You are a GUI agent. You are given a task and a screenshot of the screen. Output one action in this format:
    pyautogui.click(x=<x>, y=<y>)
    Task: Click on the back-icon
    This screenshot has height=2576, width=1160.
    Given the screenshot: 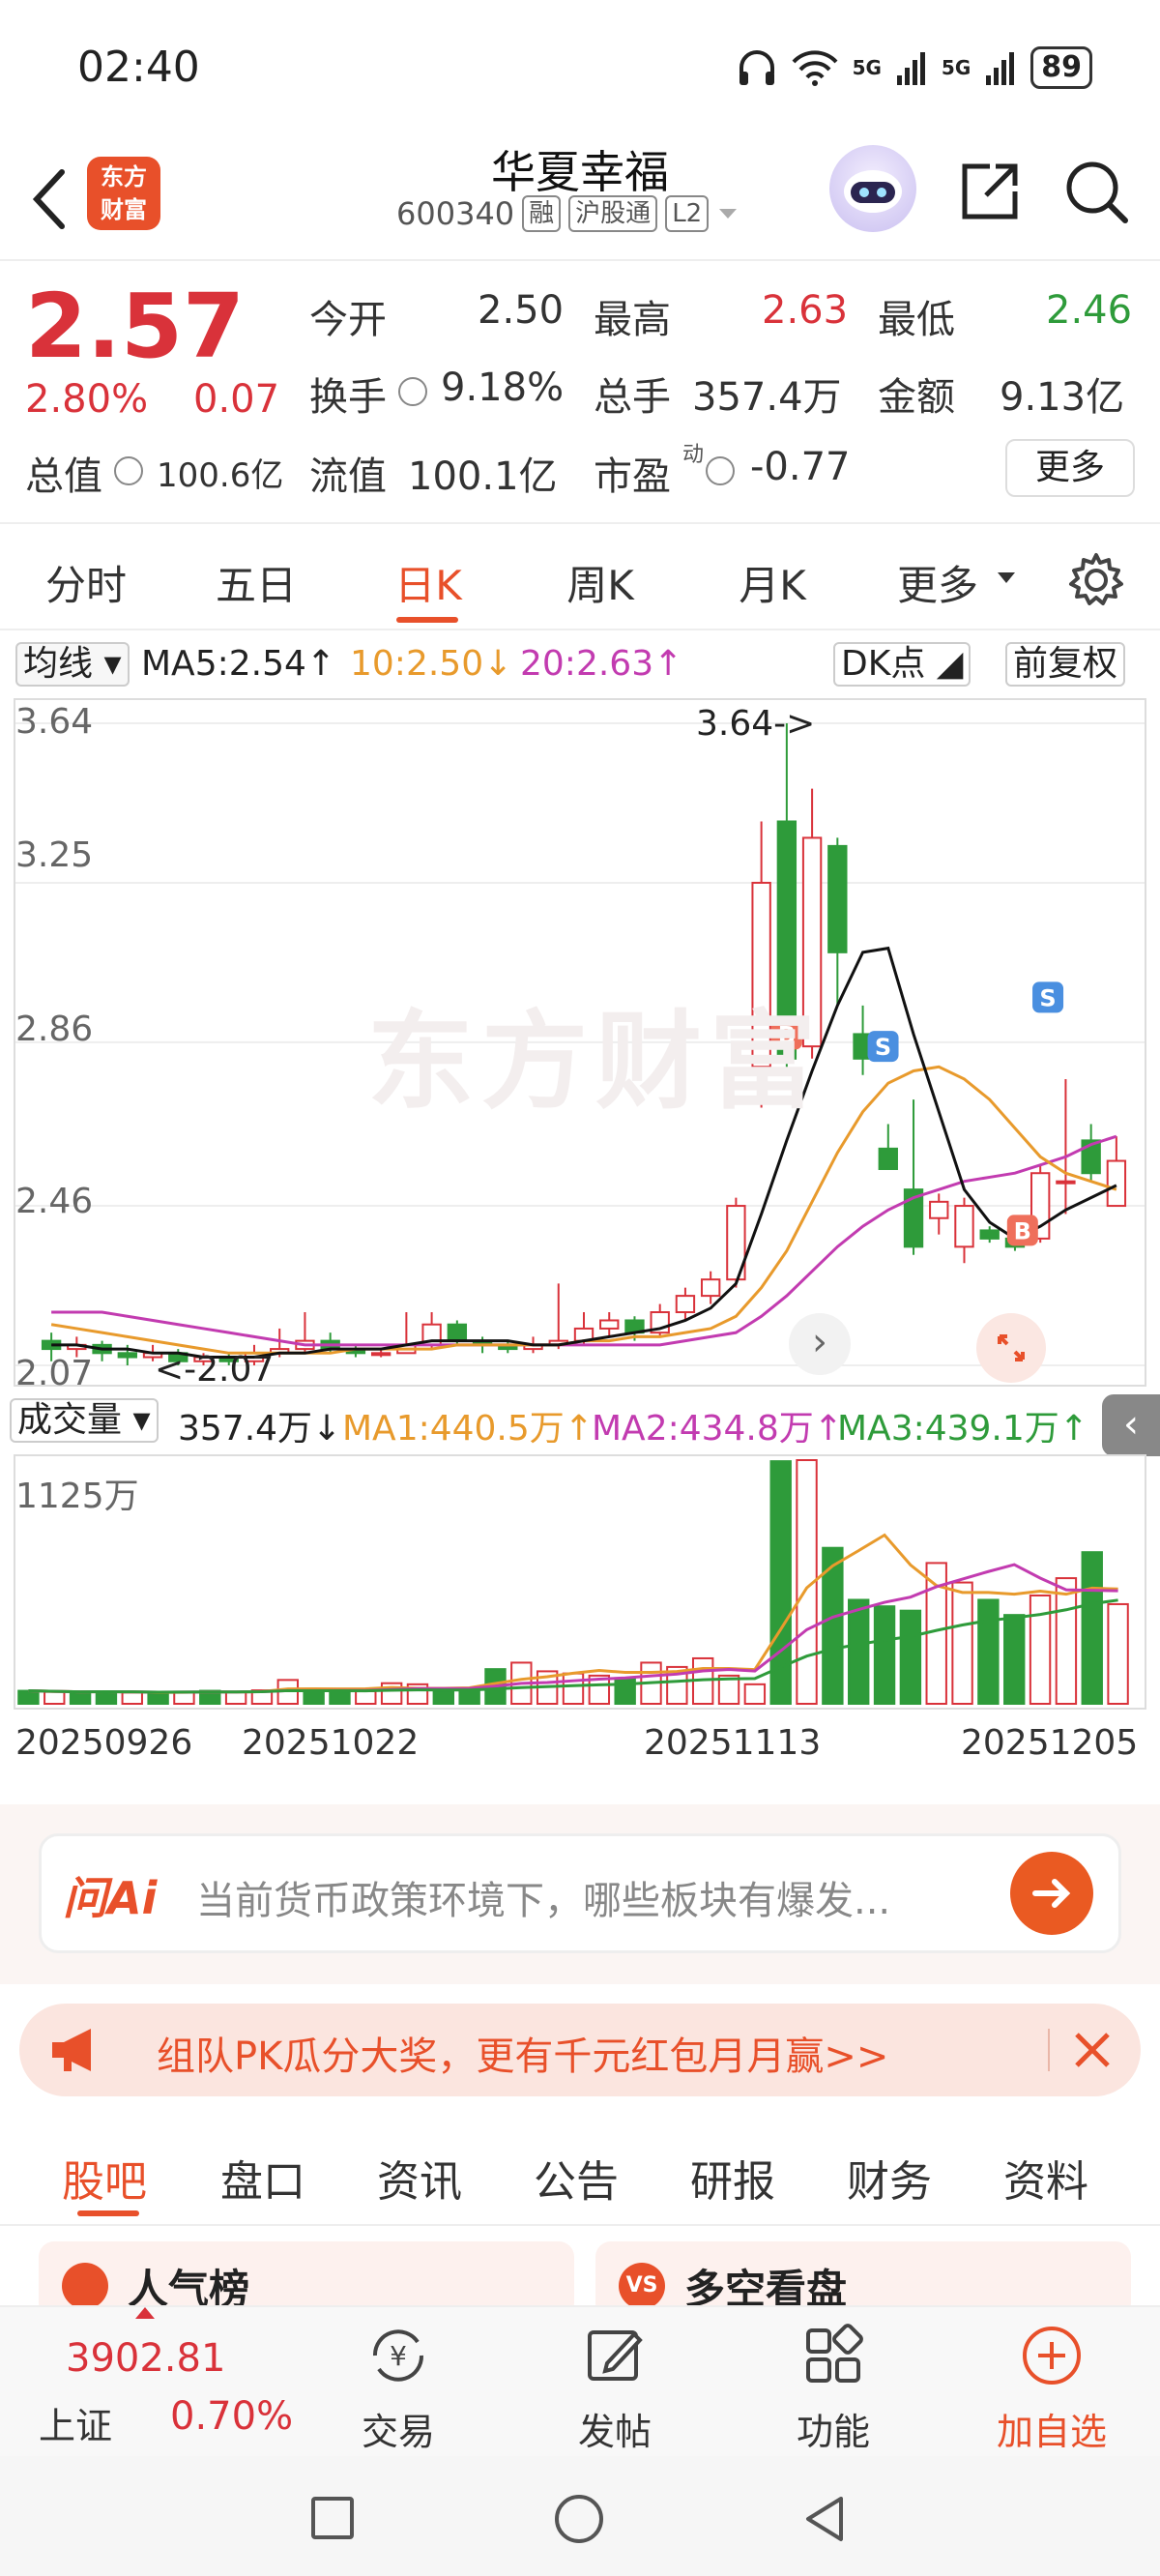 What is the action you would take?
    pyautogui.click(x=825, y=2519)
    